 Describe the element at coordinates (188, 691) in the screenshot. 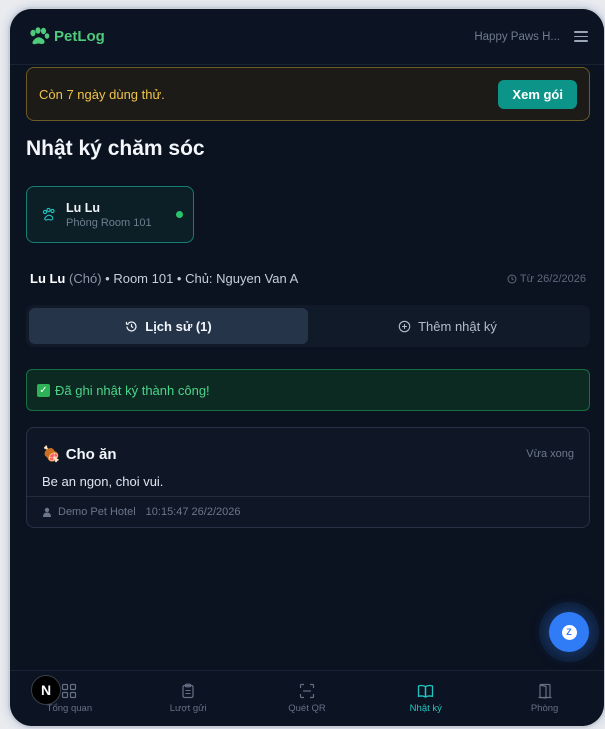

I see `clipboard-icon` at that location.